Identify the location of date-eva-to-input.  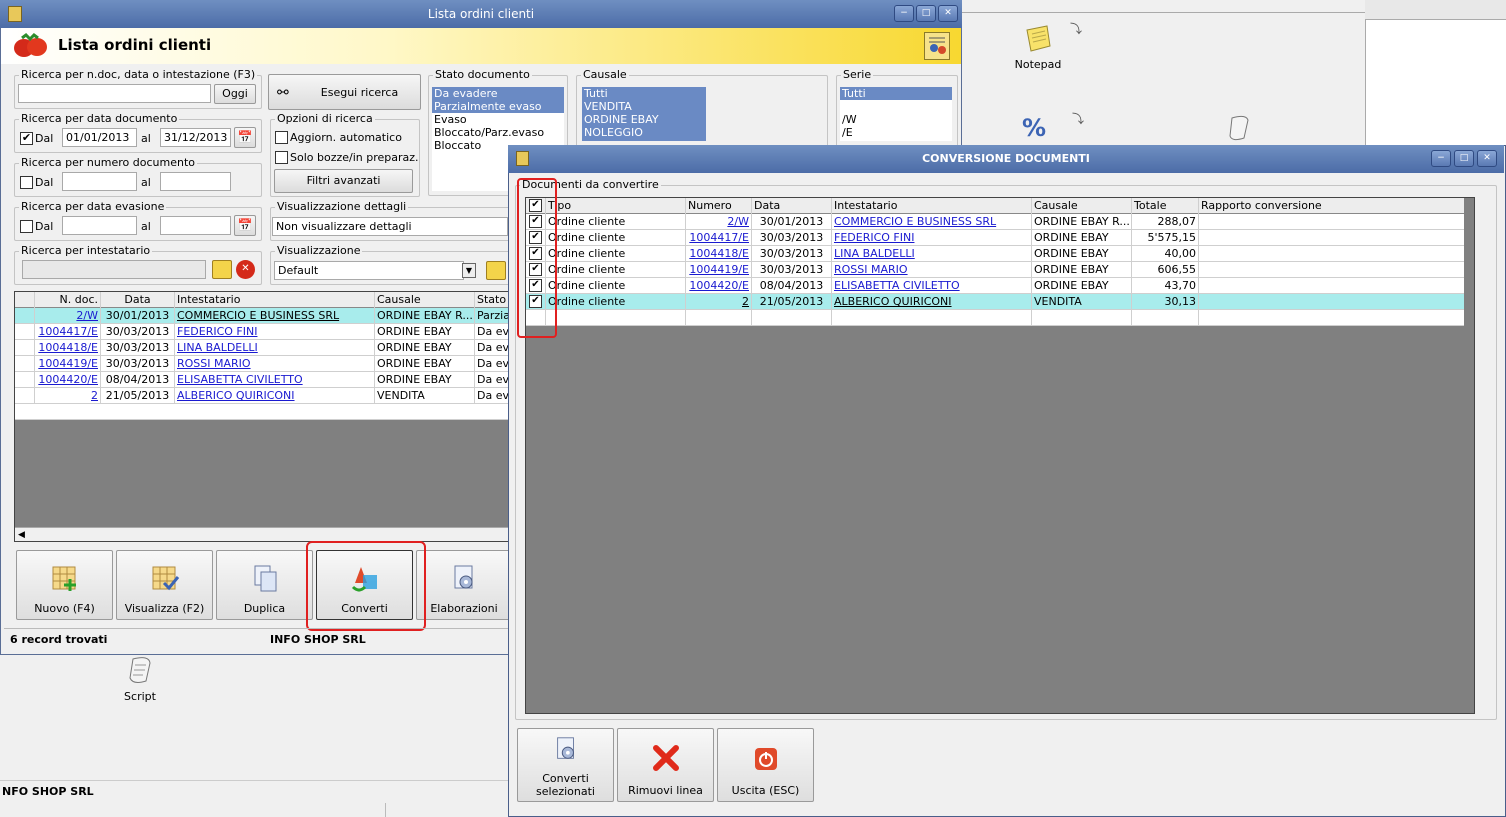
(195, 225).